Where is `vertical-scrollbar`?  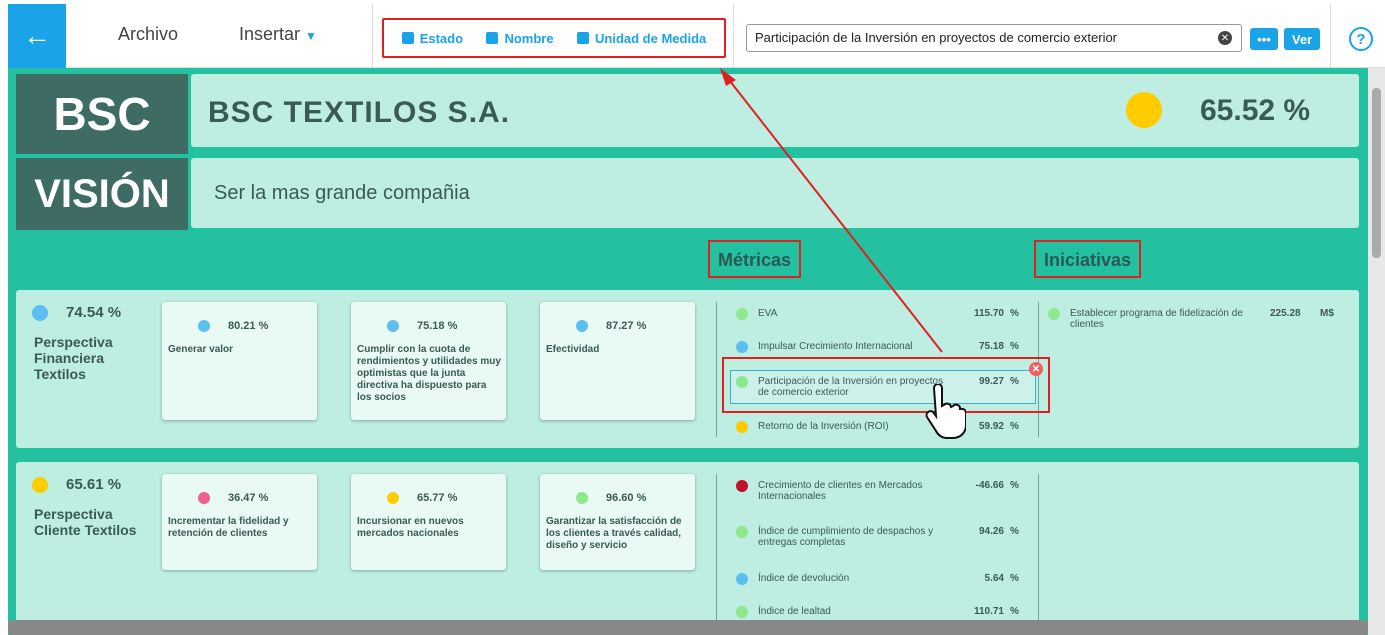
vertical-scrollbar is located at coordinates (1376, 351).